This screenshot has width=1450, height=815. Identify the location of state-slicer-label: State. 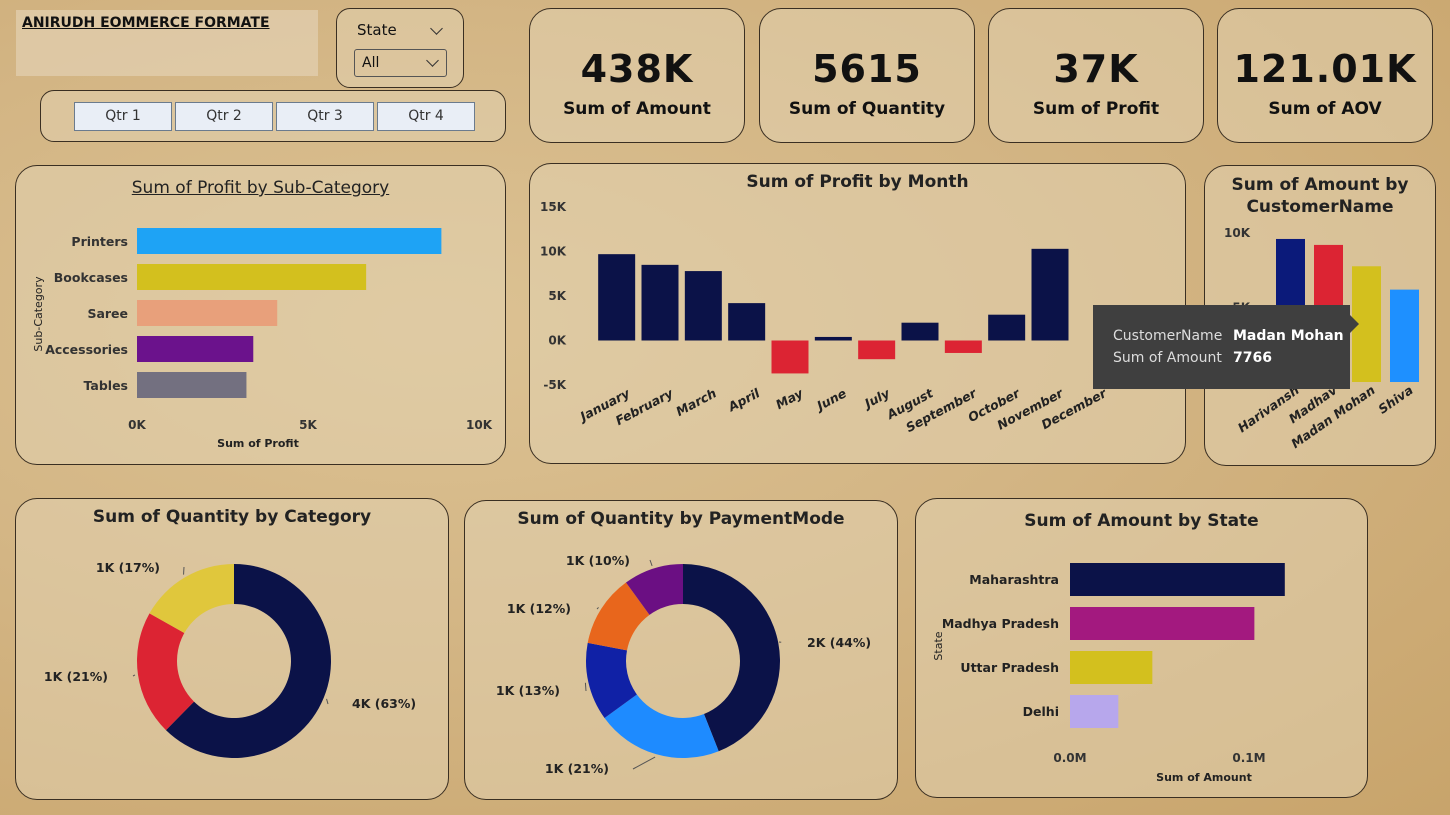
(377, 30).